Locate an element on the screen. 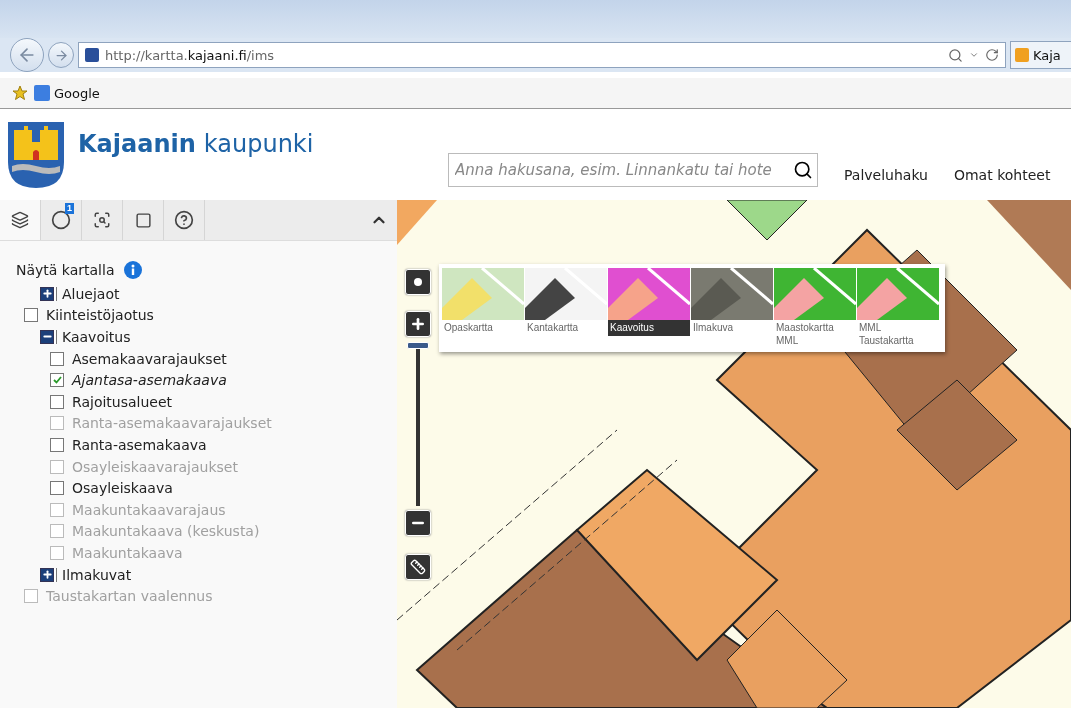 The width and height of the screenshot is (1071, 708). sidebar-tab is located at coordinates (20, 220).